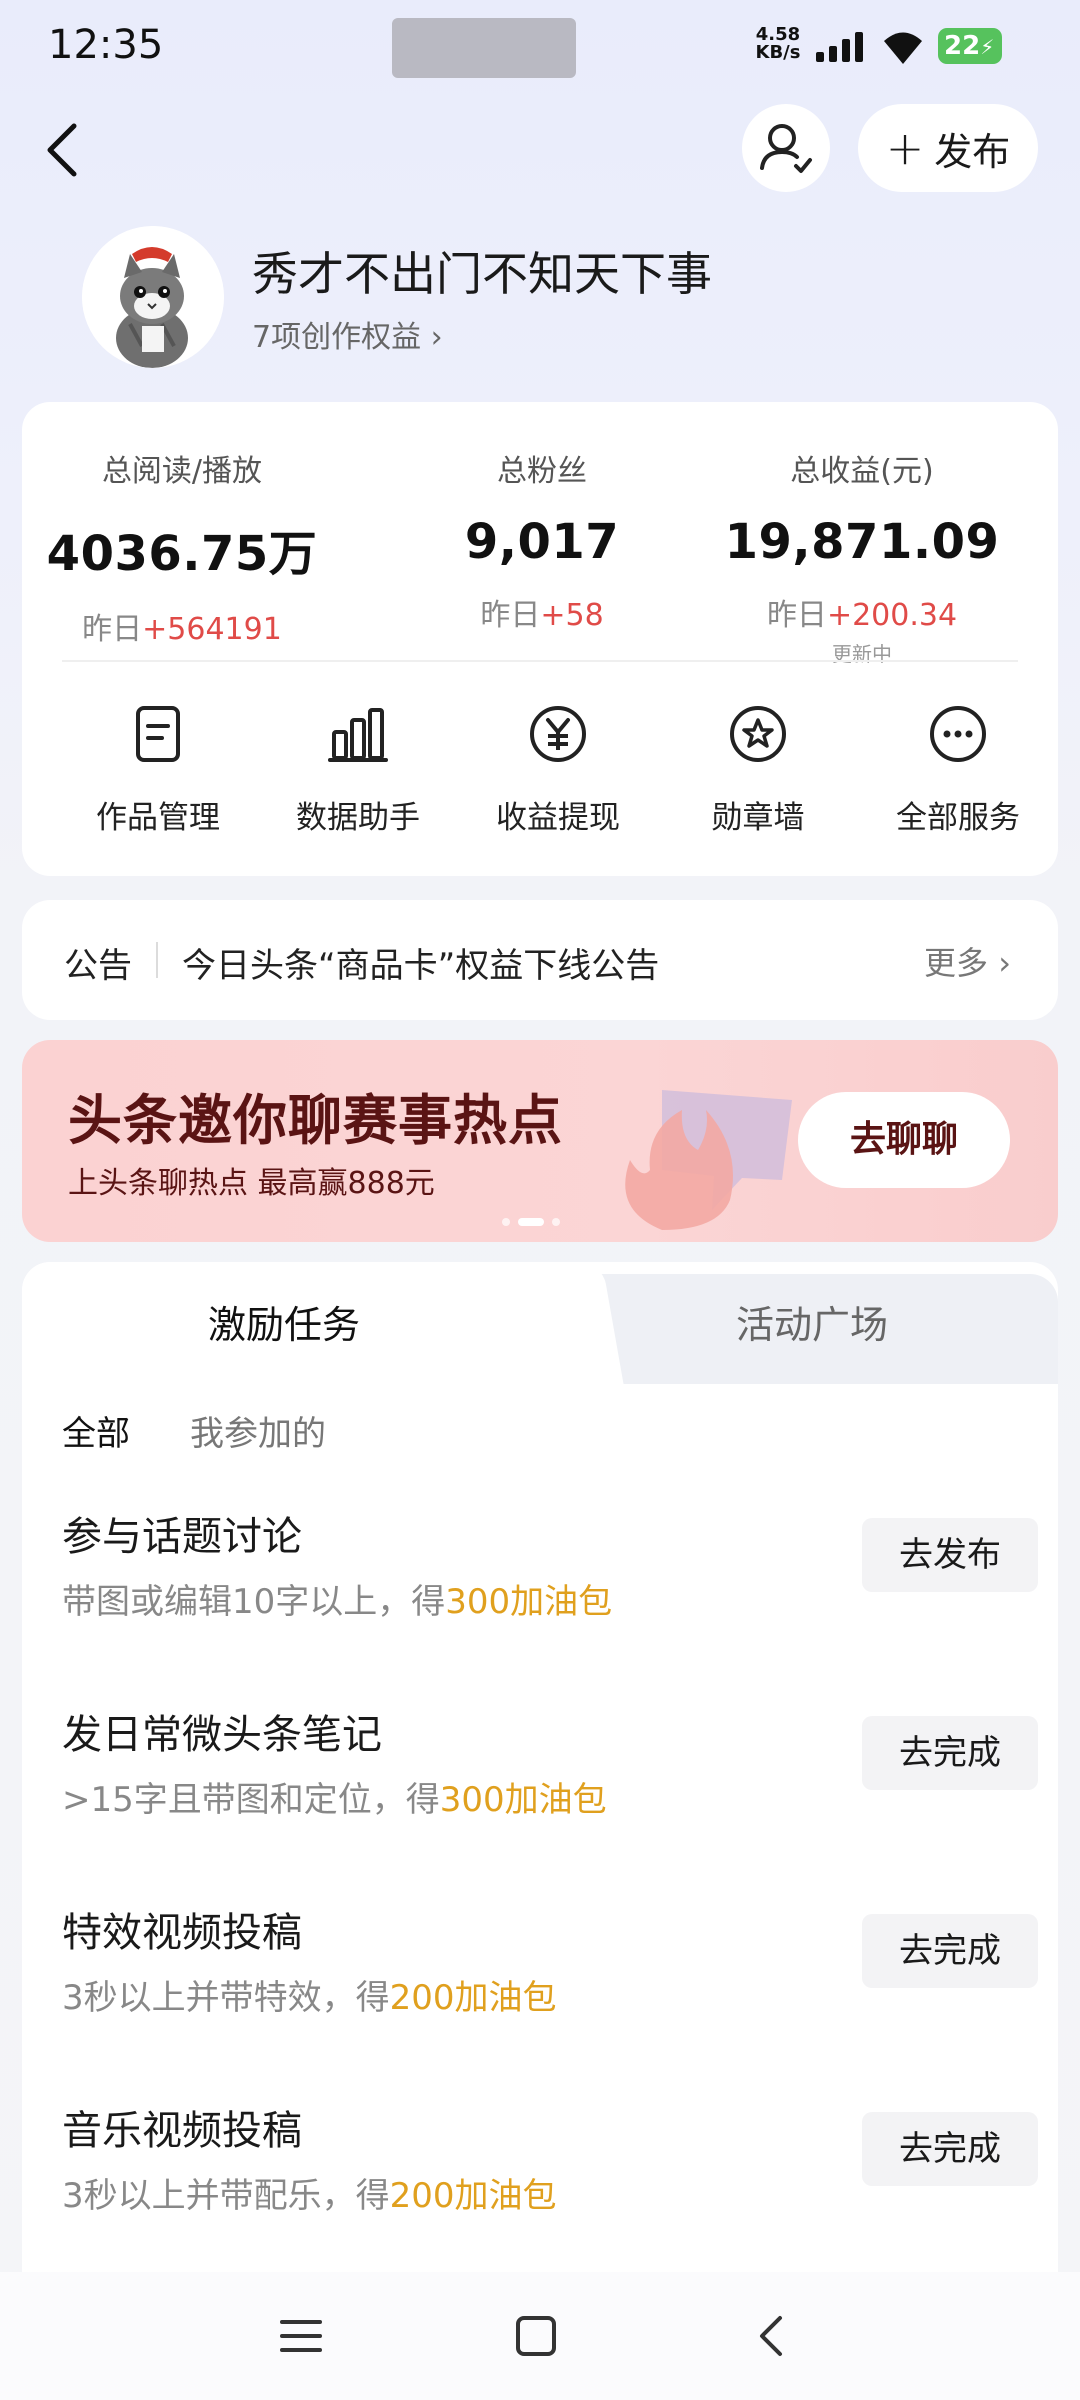 The width and height of the screenshot is (1080, 2400). I want to click on service-earnings-withdraw: 收益提现, so click(558, 769).